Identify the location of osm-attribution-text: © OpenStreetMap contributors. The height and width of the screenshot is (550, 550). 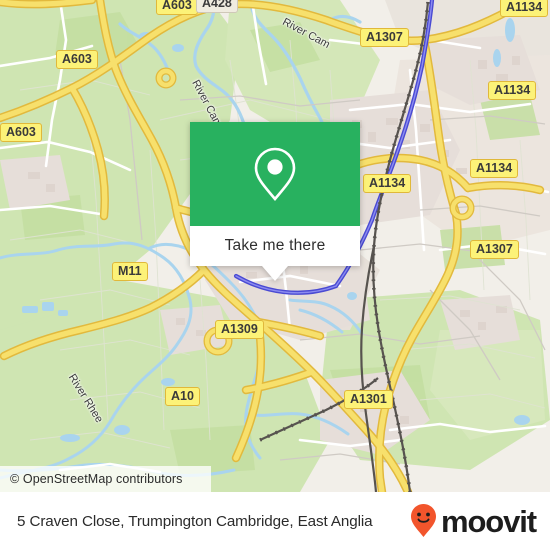
(96, 479).